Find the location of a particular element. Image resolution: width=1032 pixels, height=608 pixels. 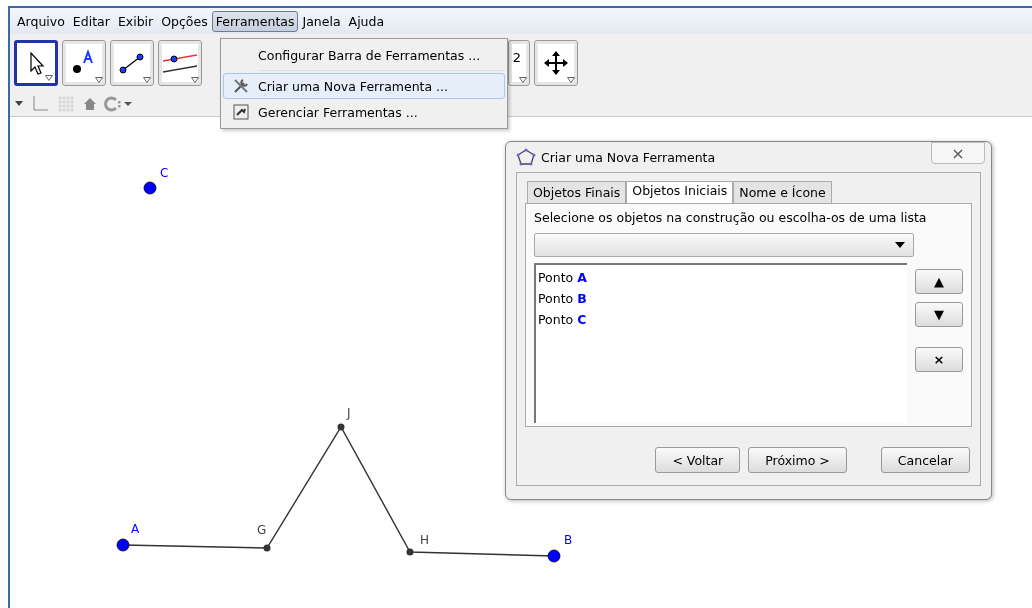

cancel-button: Cancelar is located at coordinates (925, 460).